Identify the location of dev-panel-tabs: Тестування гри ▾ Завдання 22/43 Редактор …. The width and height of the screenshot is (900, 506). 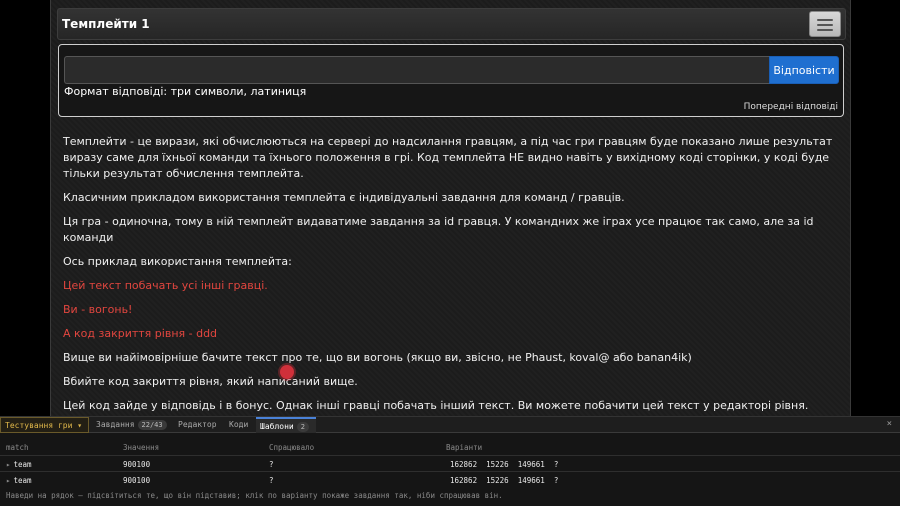
(450, 425).